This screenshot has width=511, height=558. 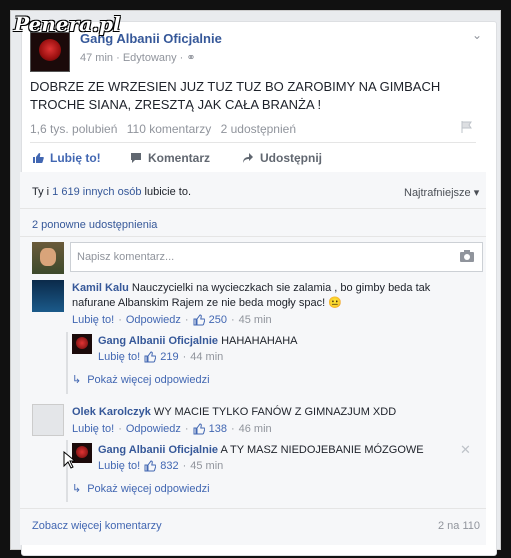 I want to click on likes-count: 1,6 tys. polubień, so click(x=73, y=129).